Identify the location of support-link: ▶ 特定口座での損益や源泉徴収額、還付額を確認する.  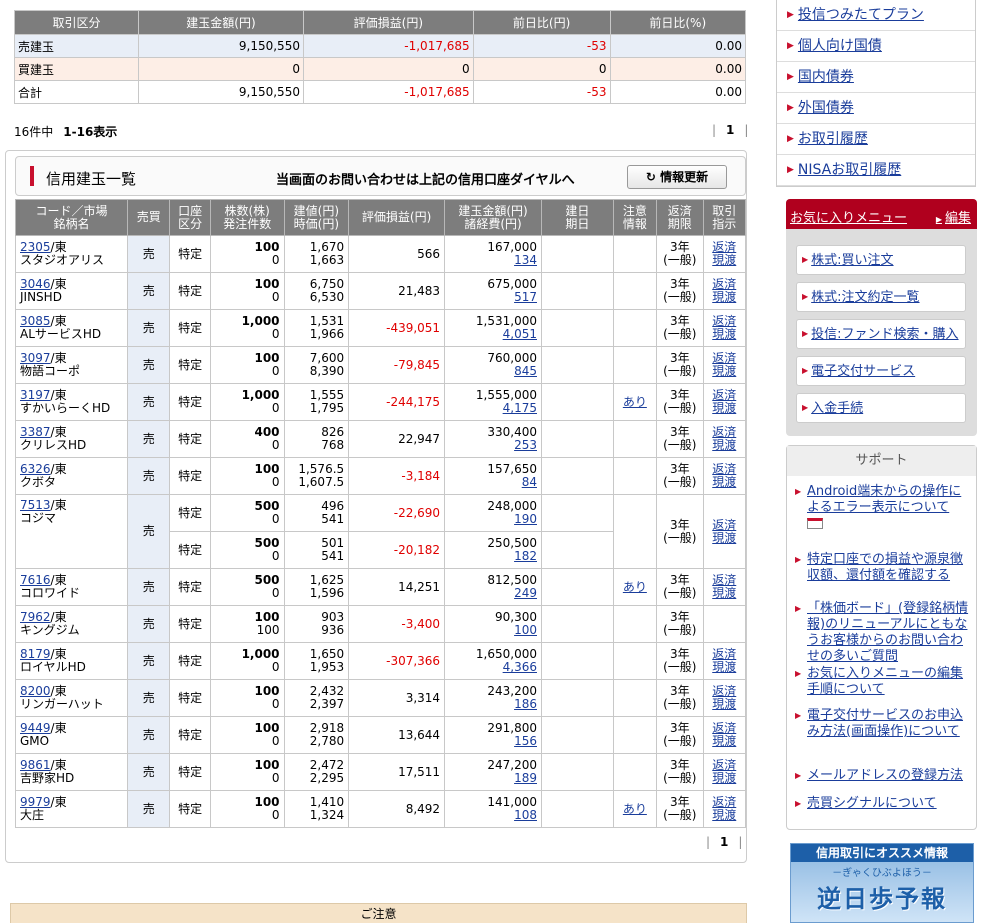
(883, 568).